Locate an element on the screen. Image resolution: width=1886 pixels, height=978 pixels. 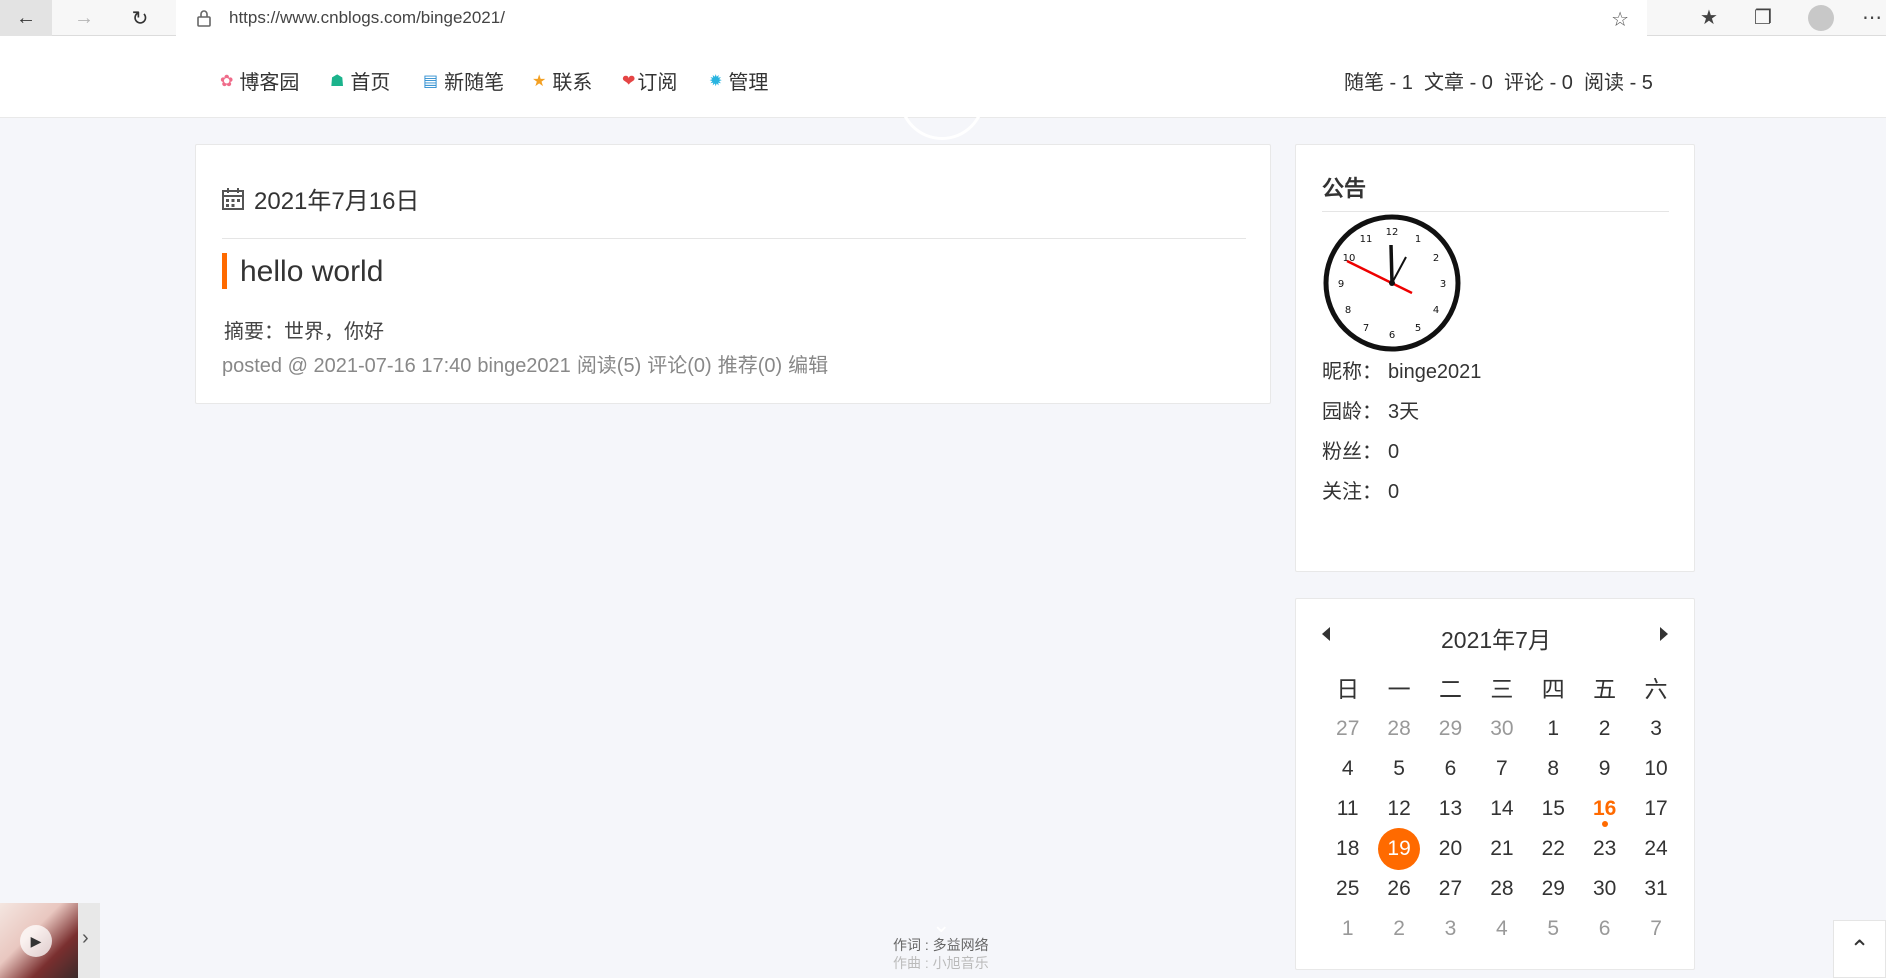
calendar-day: 18 is located at coordinates (1347, 849).